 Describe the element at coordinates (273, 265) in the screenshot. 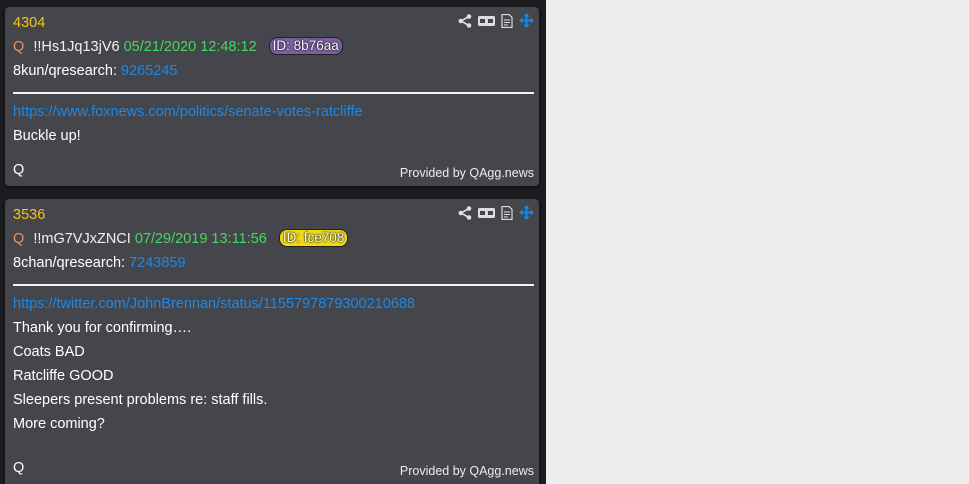

I see `board-line: 8chan/qresearch: 7243859` at that location.